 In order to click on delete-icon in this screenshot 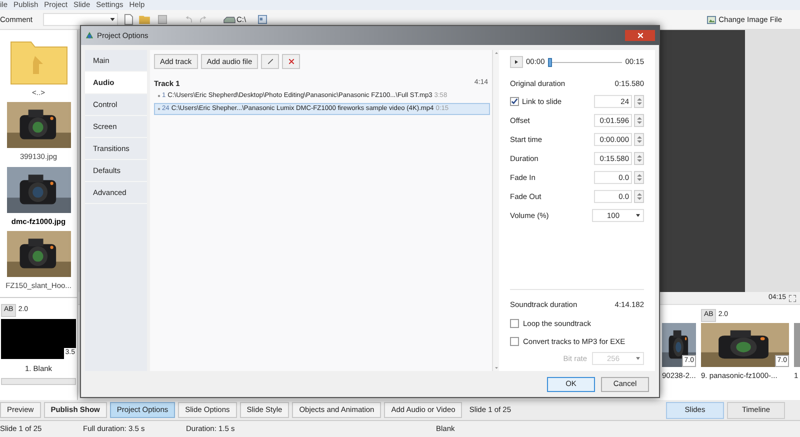, I will do `click(291, 61)`.